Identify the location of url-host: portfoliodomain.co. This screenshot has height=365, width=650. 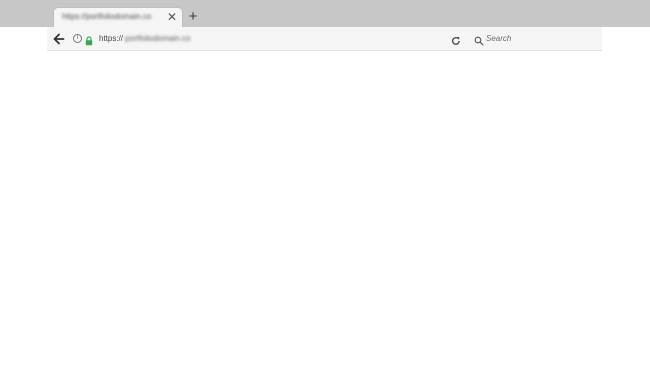
(158, 38).